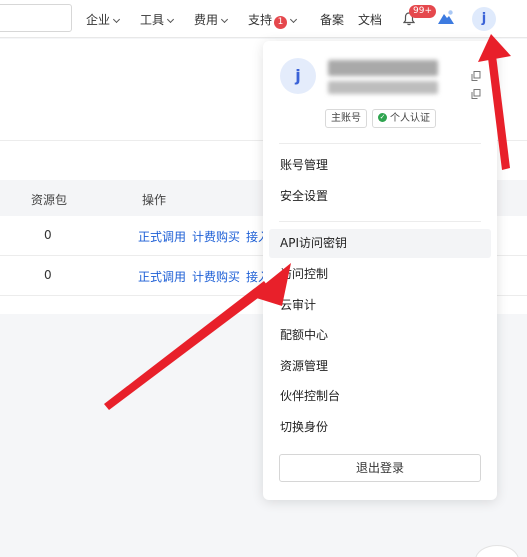 This screenshot has width=527, height=557. I want to click on avatar: j, so click(298, 76).